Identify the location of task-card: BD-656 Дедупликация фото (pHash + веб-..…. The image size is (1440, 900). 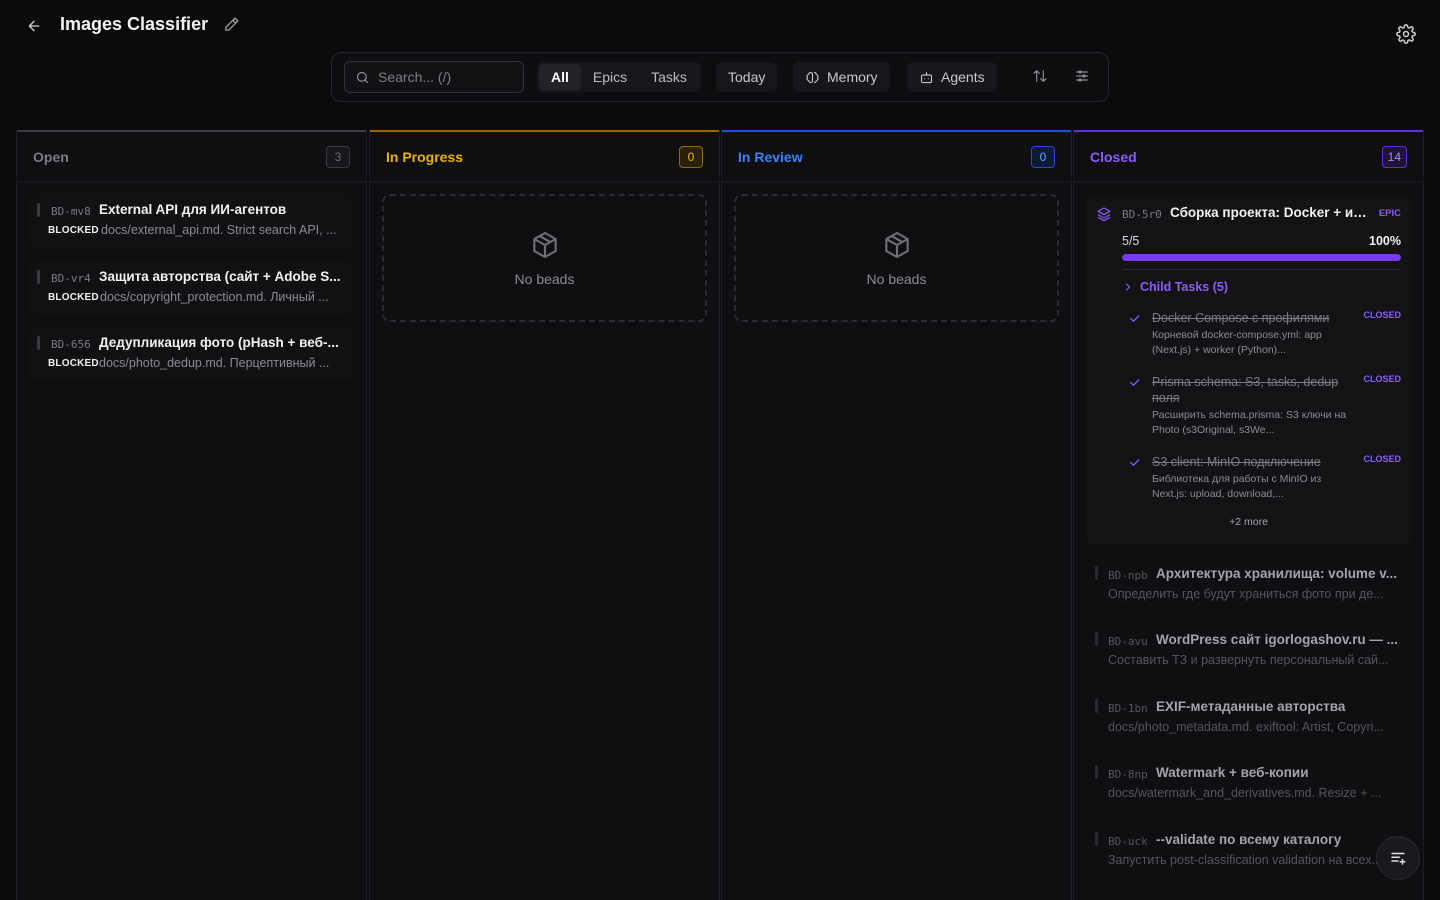
(191, 354).